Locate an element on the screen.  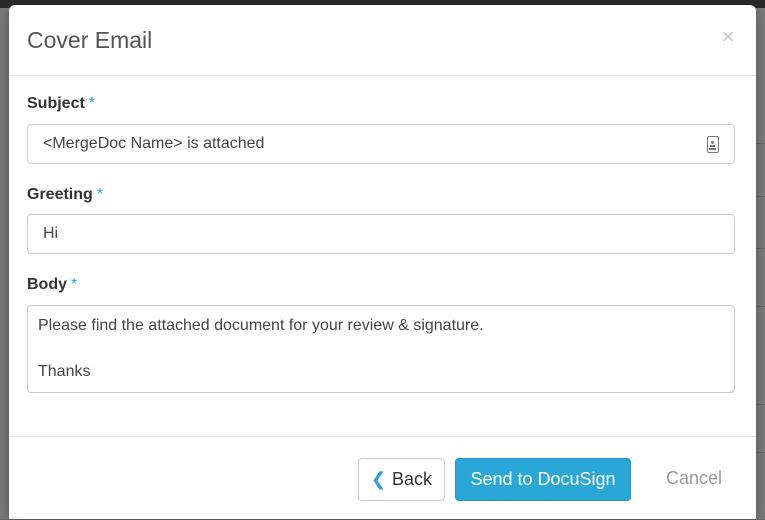
subject-input: <MergeDoc Name> is attached is located at coordinates (381, 144).